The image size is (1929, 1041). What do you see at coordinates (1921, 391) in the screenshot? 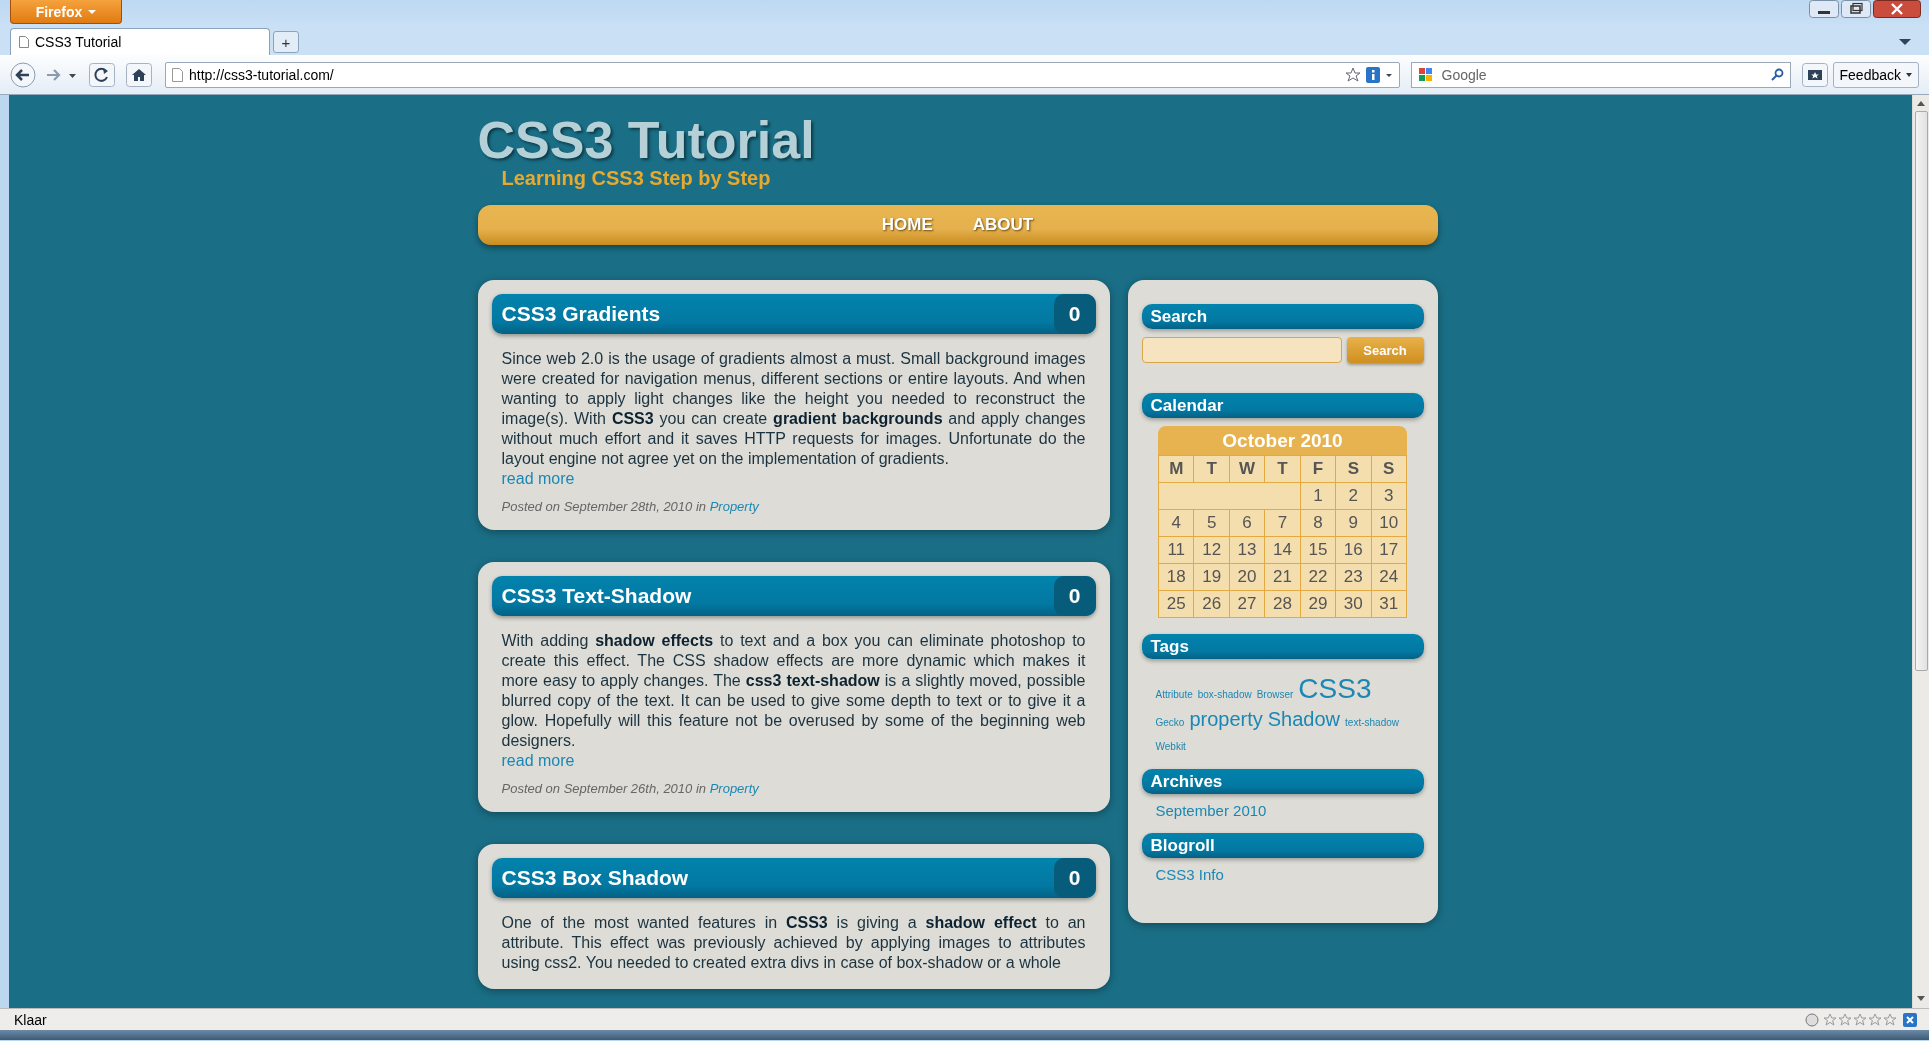
I see `scroll-thumb` at bounding box center [1921, 391].